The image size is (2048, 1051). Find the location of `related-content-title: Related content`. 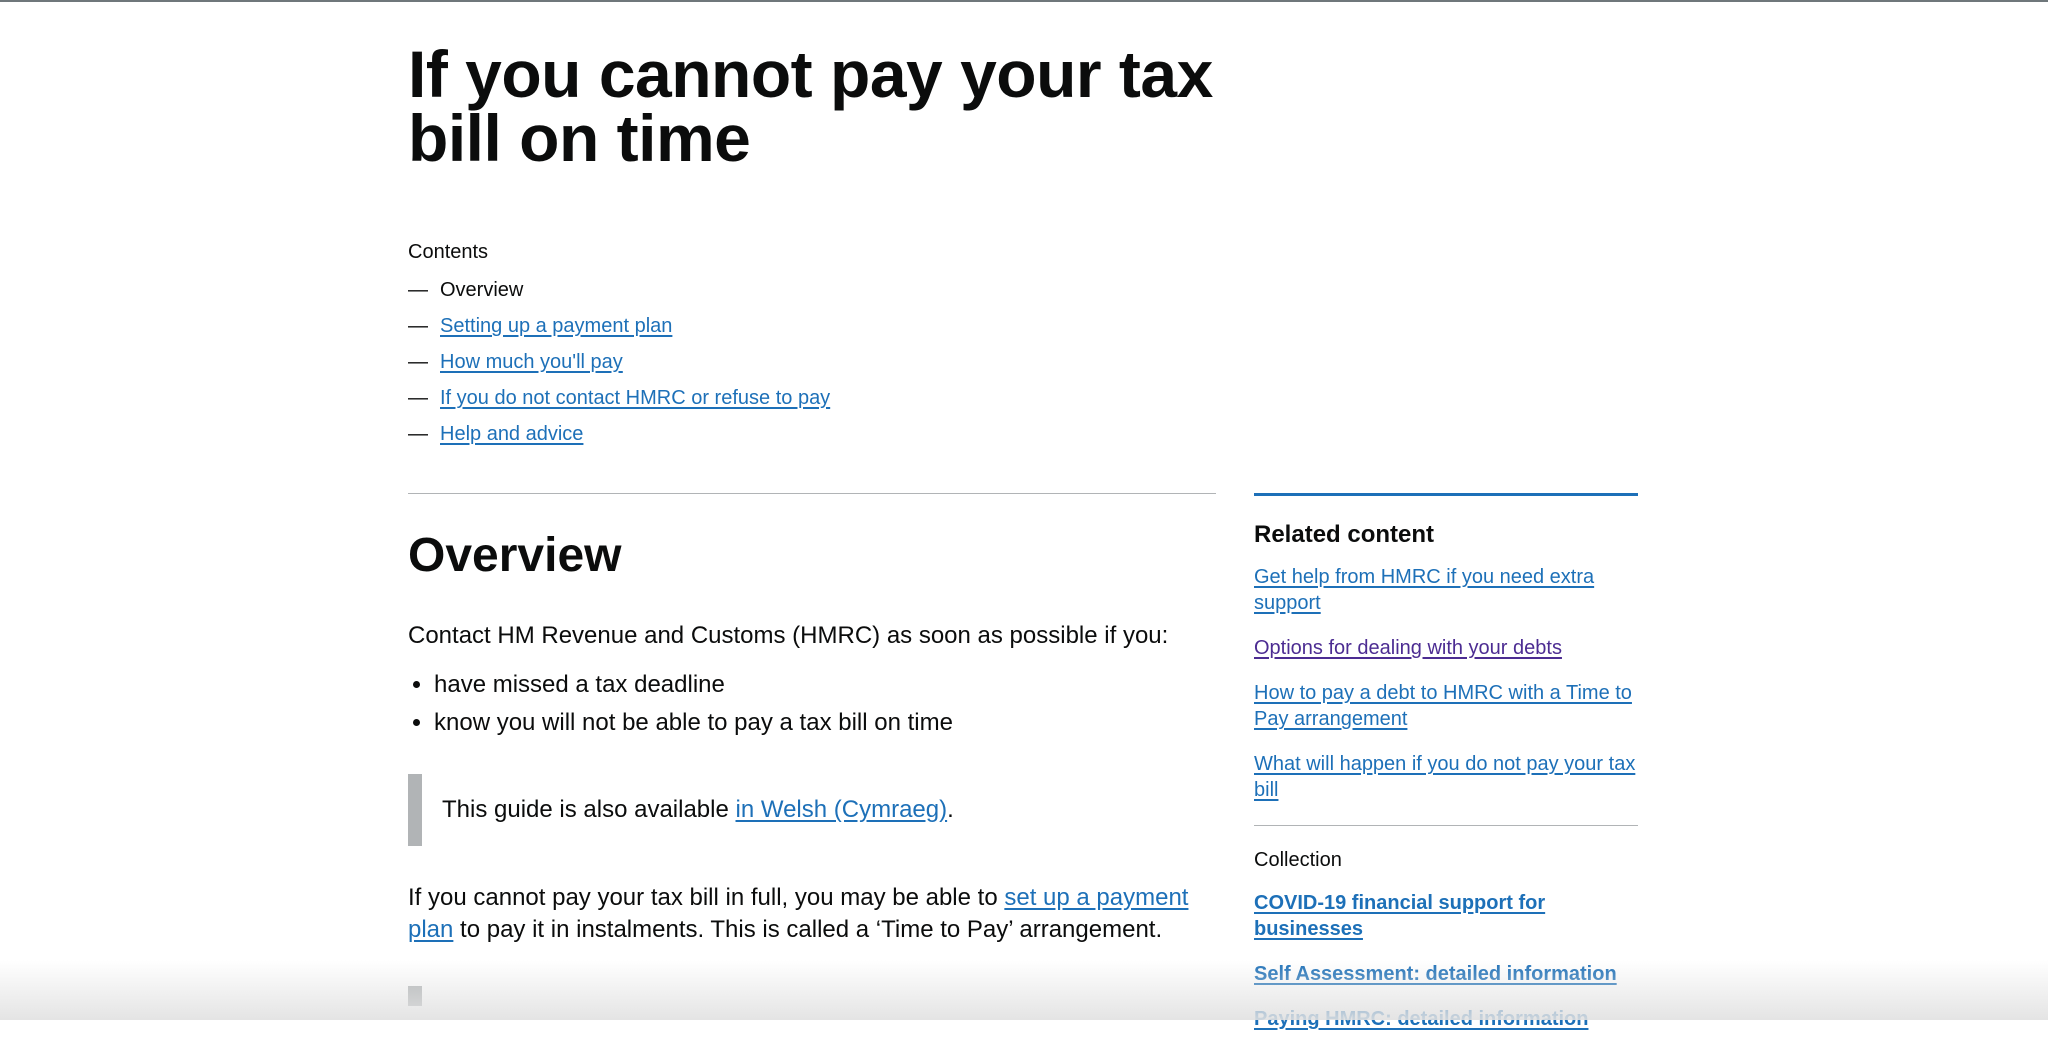

related-content-title: Related content is located at coordinates (1344, 534).